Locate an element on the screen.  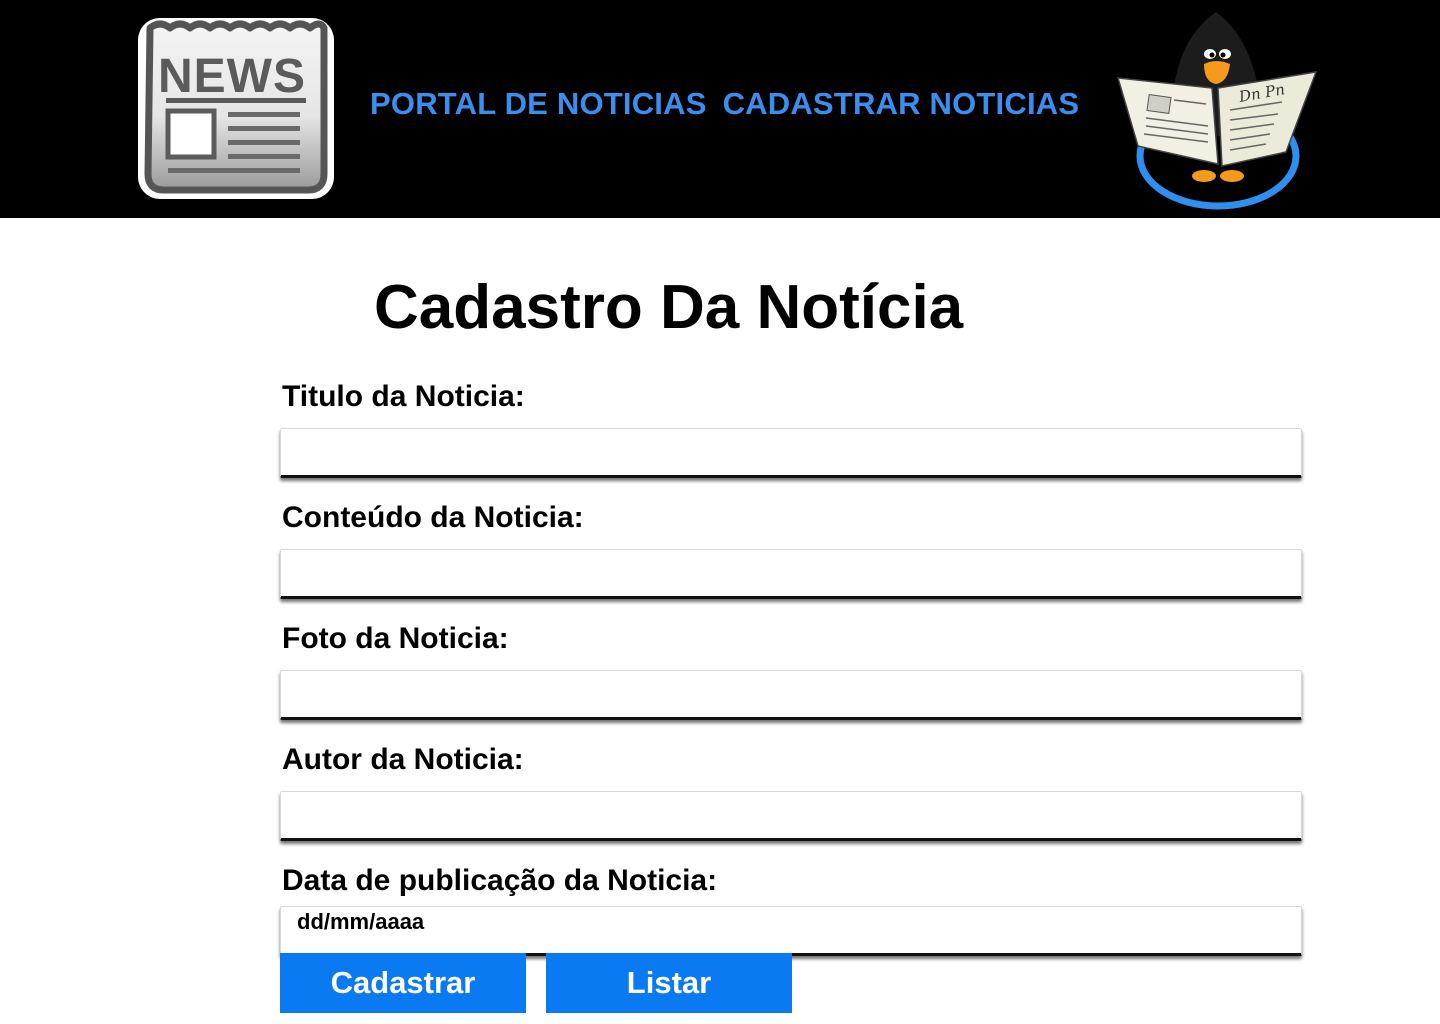
author-input is located at coordinates (791, 816).